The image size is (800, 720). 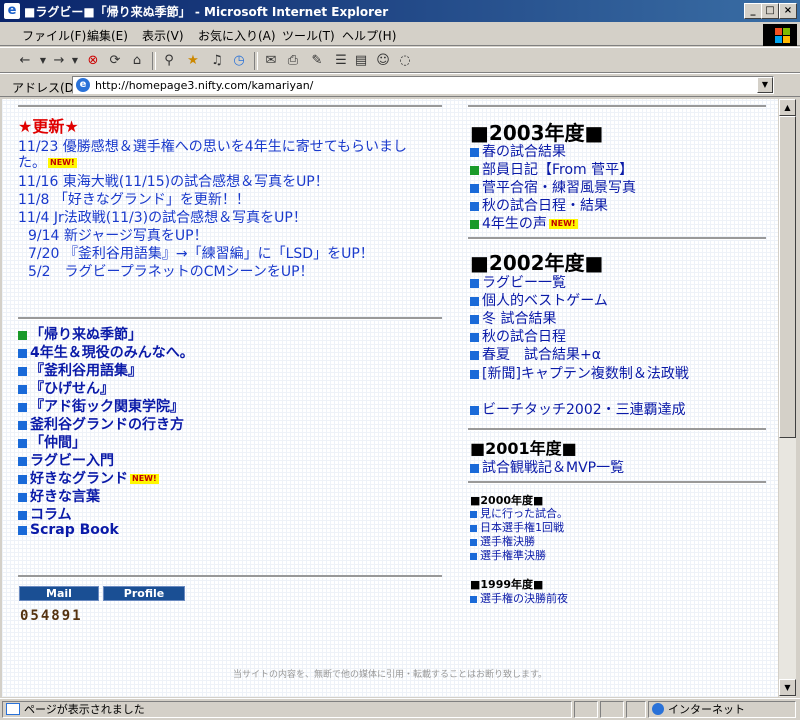 What do you see at coordinates (72, 461) in the screenshot?
I see `nav-link-label: ラグビー入門` at bounding box center [72, 461].